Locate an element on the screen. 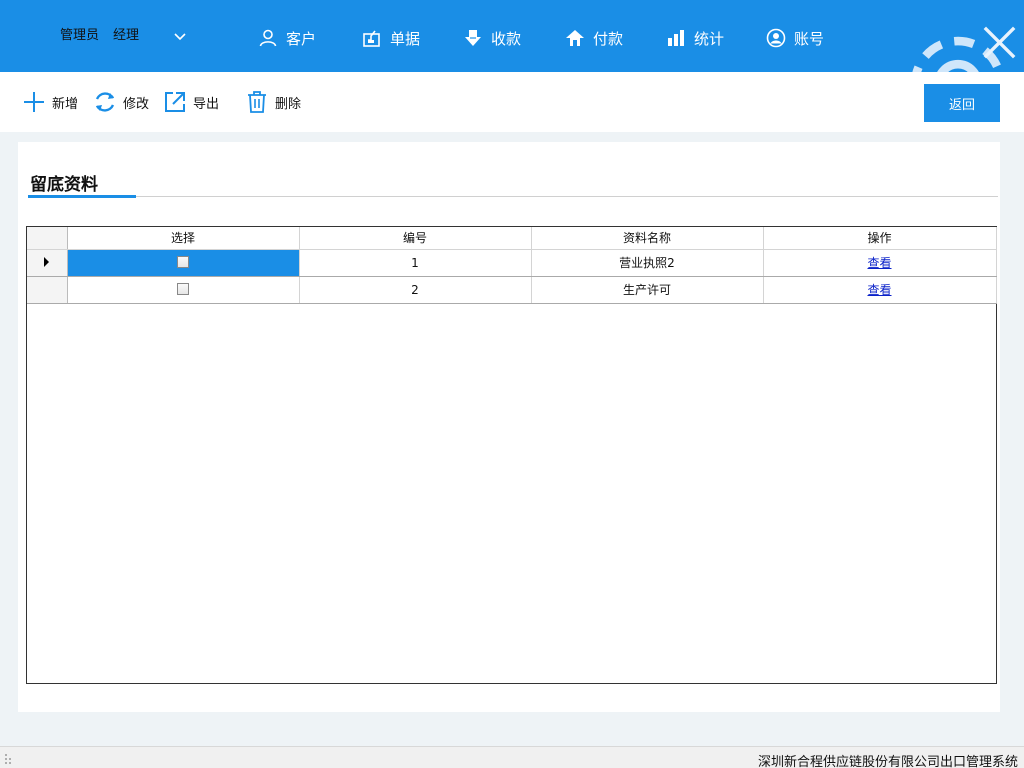  bar-chart-icon is located at coordinates (676, 38).